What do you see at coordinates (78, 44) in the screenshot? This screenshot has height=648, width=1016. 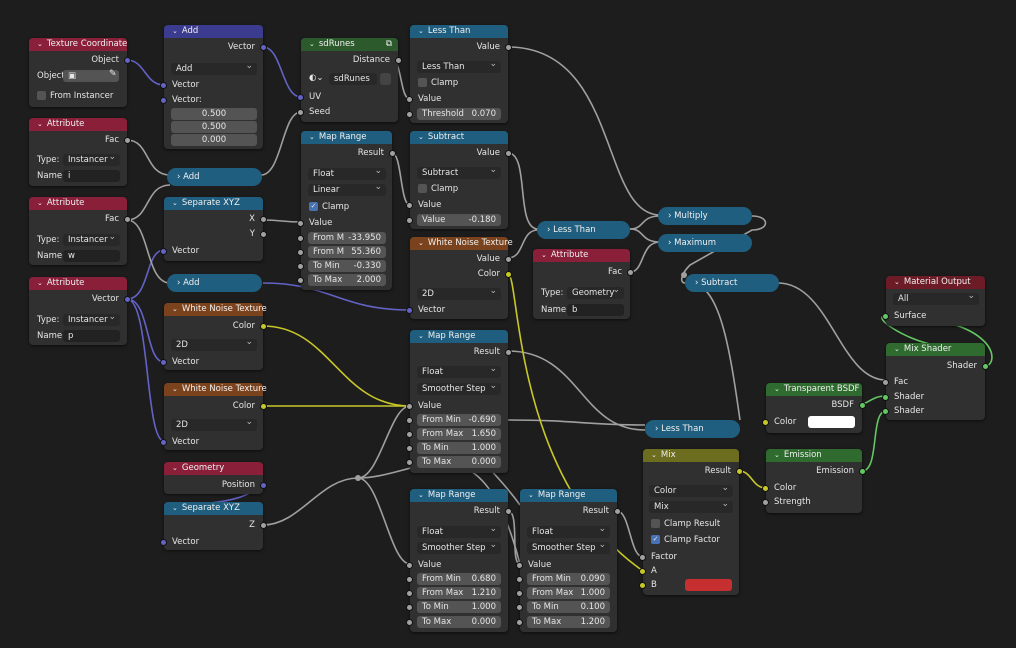 I see `node-header: ⌄ Texture Coordinate` at bounding box center [78, 44].